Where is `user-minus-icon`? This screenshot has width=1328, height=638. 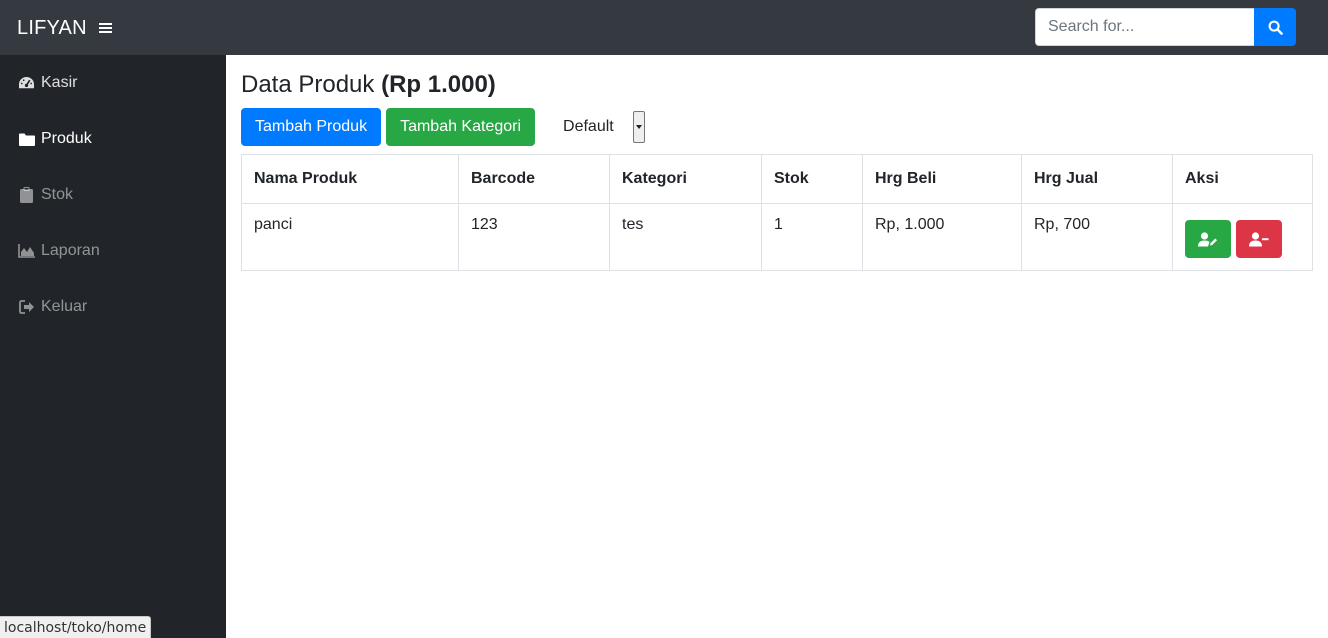 user-minus-icon is located at coordinates (1259, 238).